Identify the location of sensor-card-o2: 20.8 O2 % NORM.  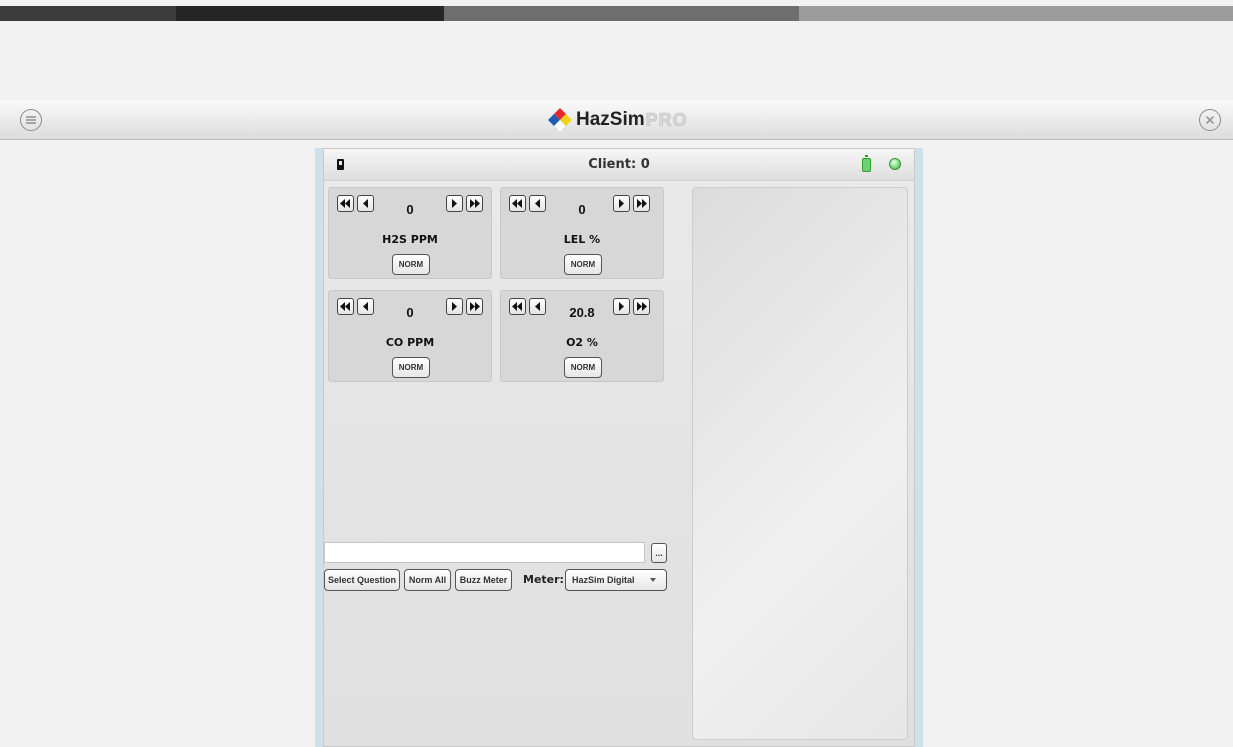
(582, 336).